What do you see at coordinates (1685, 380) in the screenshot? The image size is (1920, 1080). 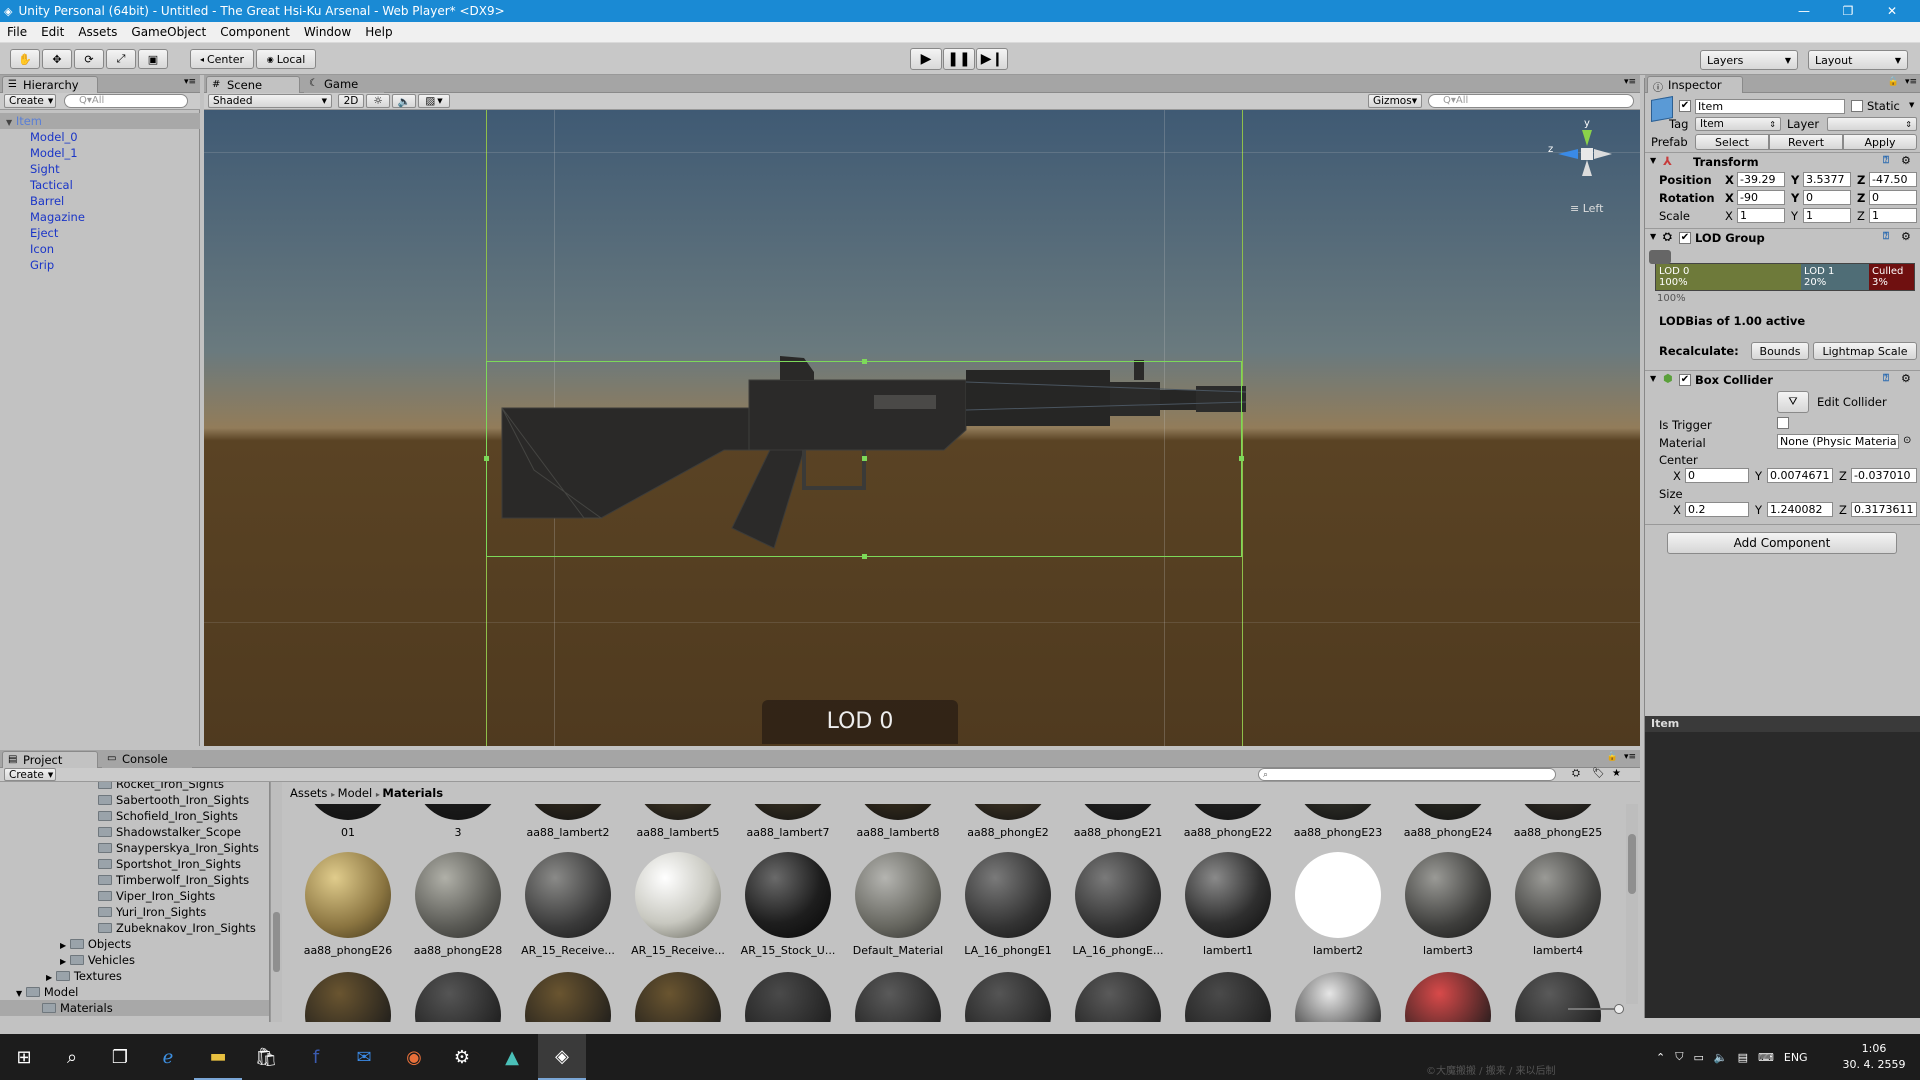 I see `collider-enabled-checkbox: ✔` at bounding box center [1685, 380].